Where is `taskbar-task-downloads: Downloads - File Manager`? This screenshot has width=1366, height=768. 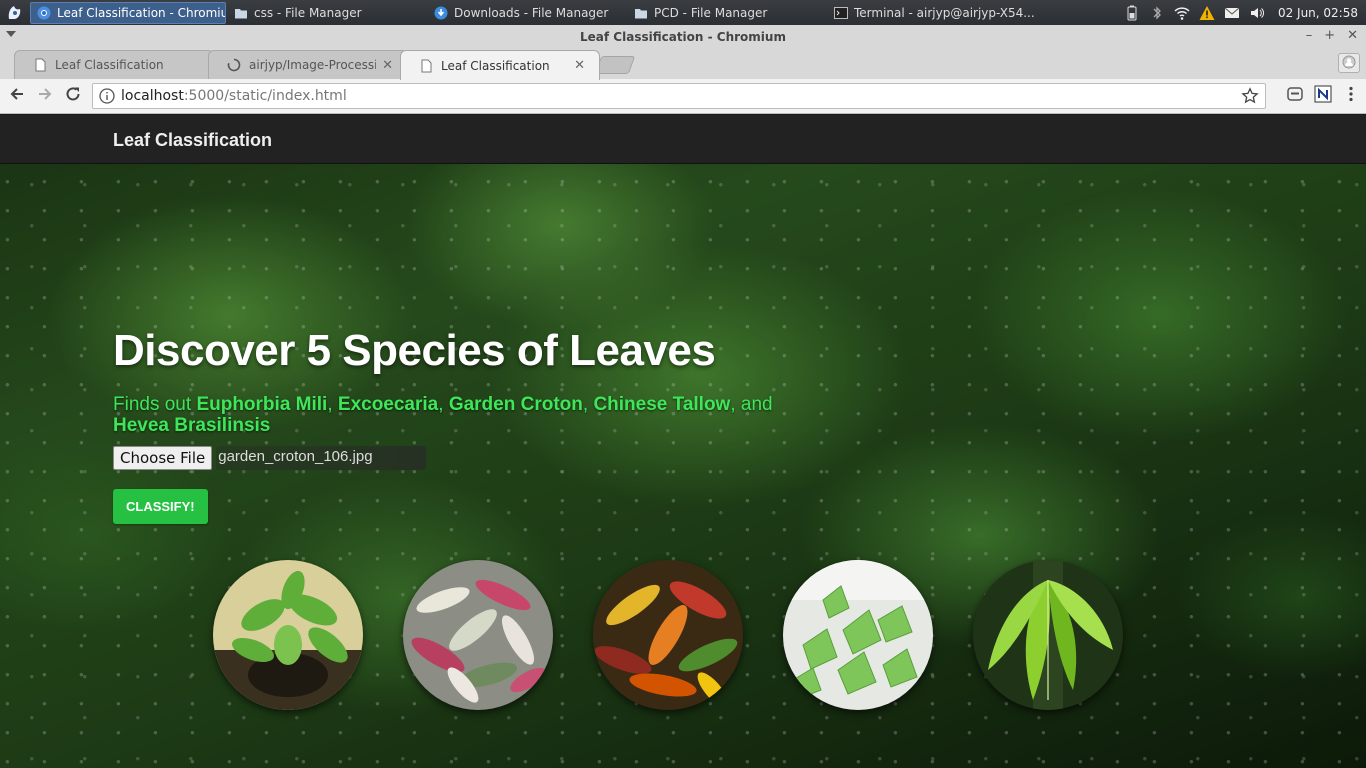 taskbar-task-downloads: Downloads - File Manager is located at coordinates (528, 13).